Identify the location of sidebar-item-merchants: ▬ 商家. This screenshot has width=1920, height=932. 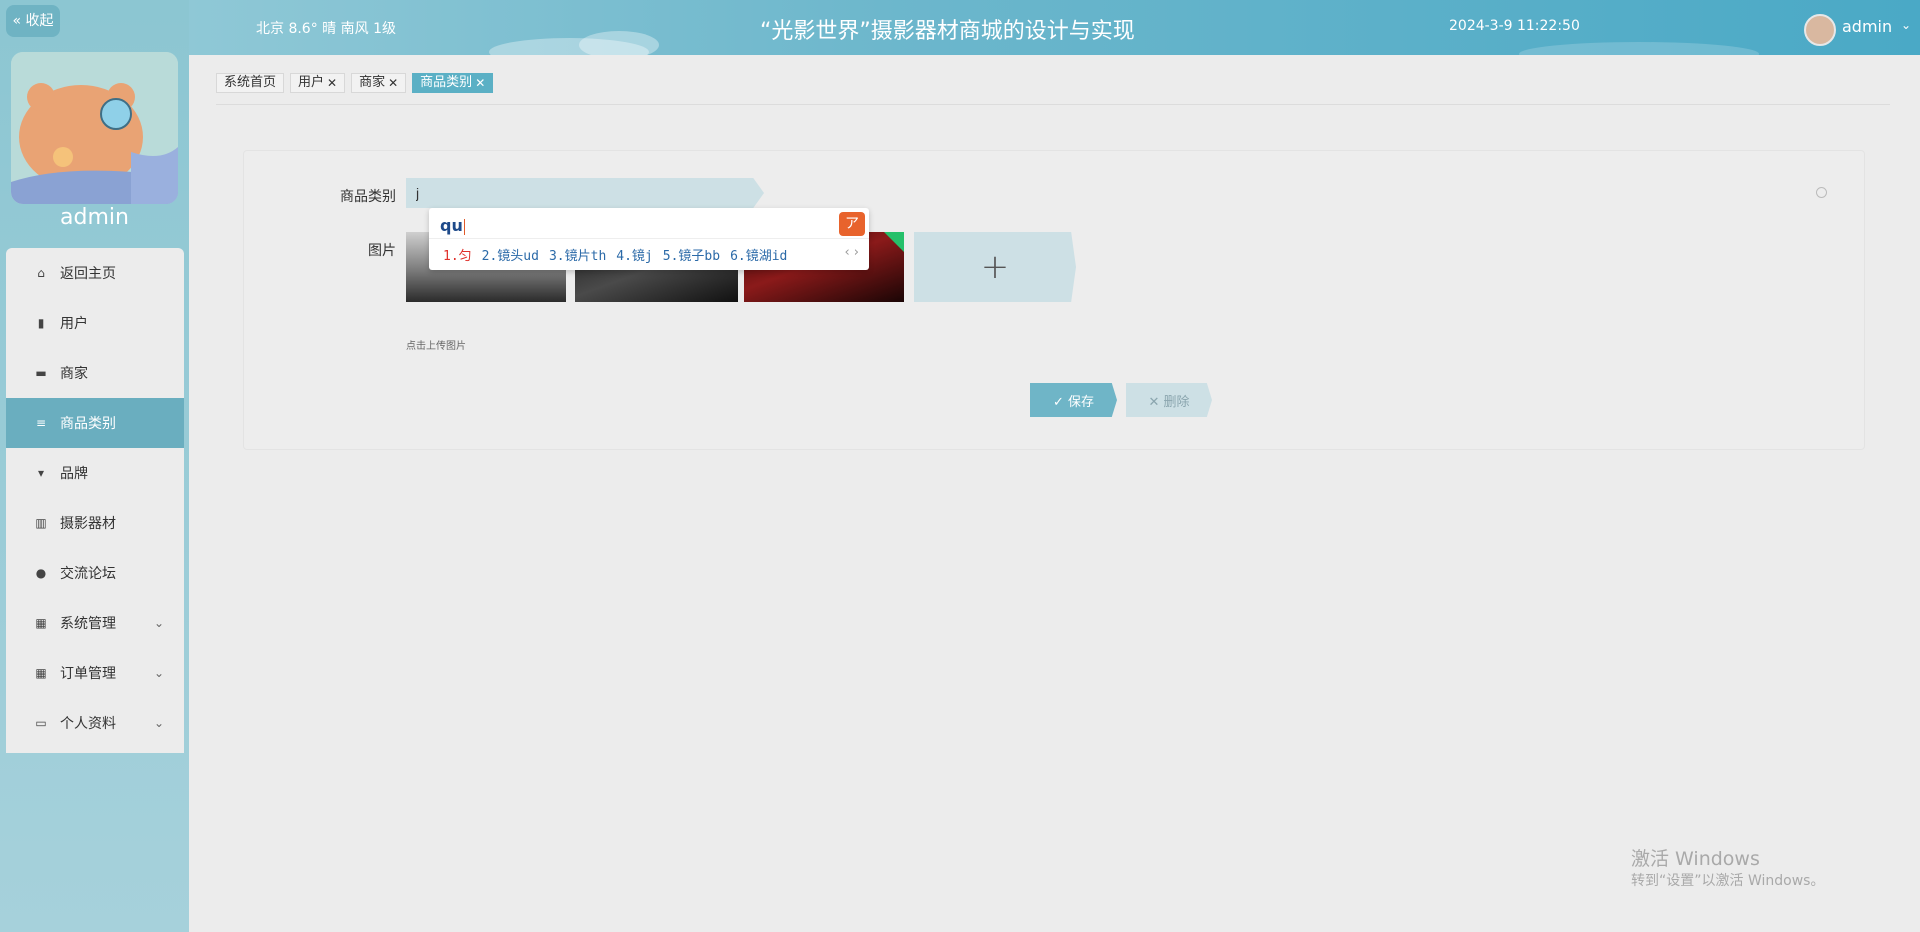
(95, 373).